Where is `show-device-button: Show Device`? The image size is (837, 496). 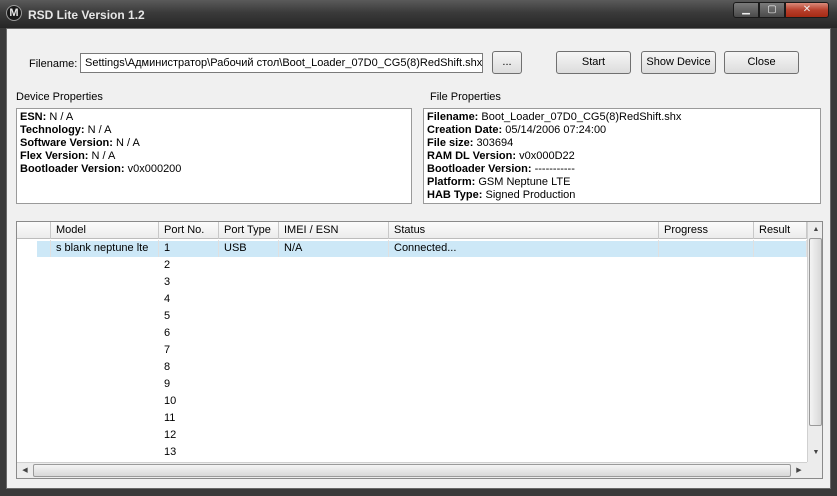
show-device-button: Show Device is located at coordinates (678, 62).